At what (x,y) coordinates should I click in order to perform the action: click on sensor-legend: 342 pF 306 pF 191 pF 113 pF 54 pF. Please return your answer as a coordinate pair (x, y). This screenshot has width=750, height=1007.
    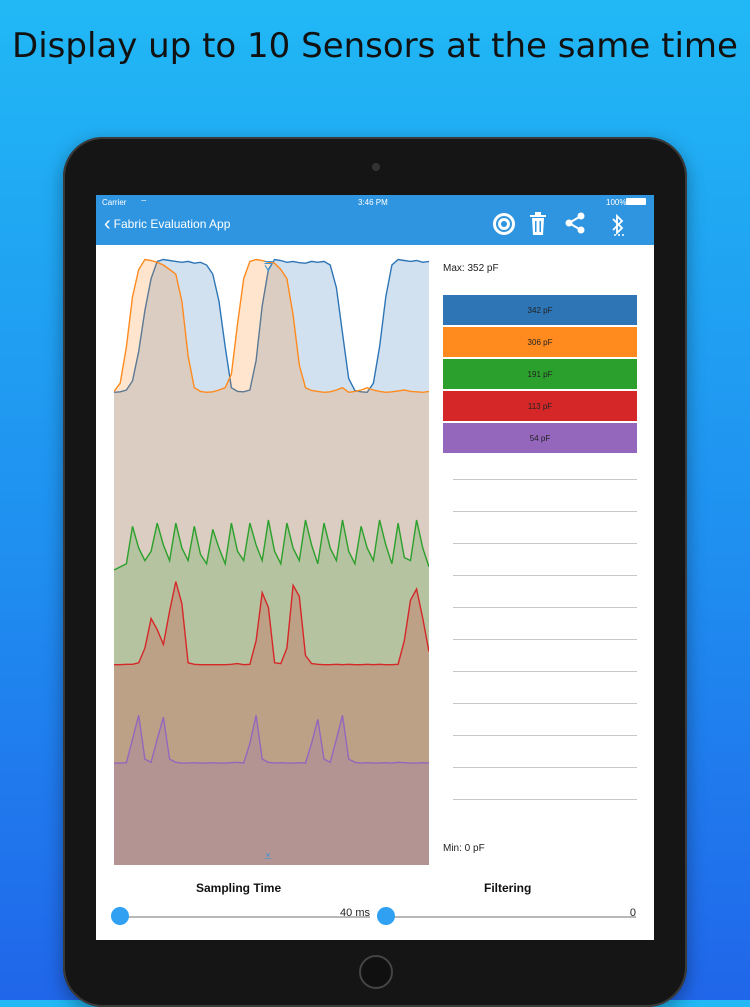
    Looking at the image, I should click on (540, 375).